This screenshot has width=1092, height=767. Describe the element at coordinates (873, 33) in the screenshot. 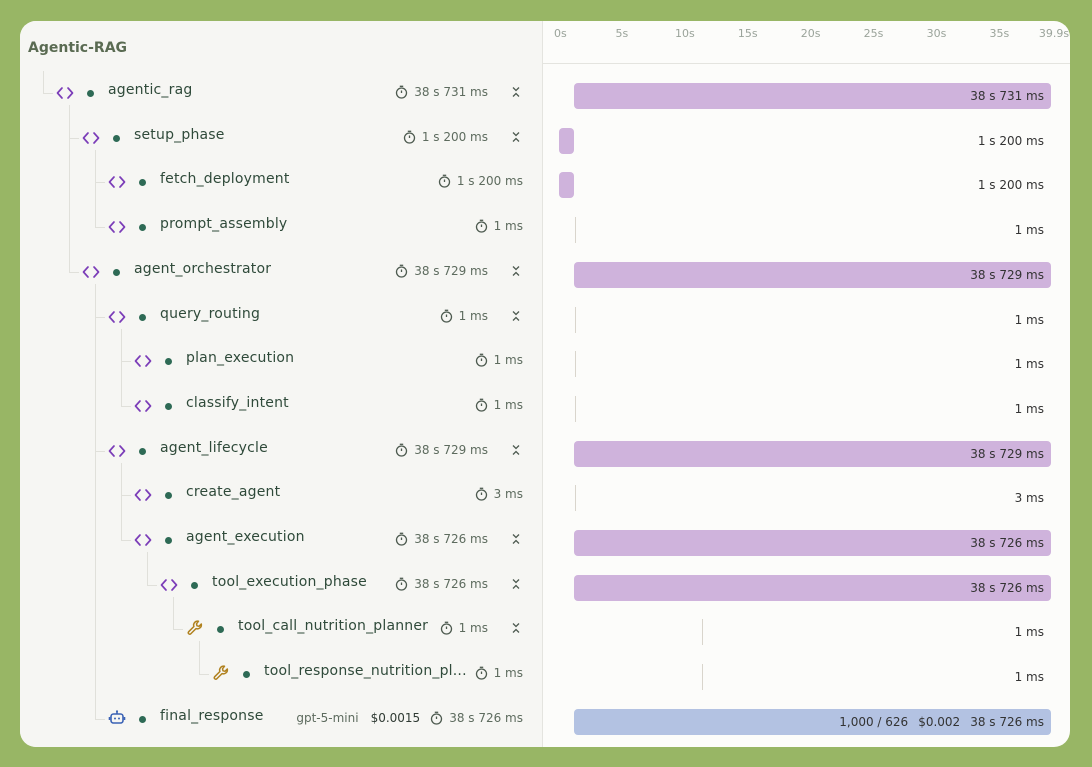

I see `axis-tick-label: 25s` at that location.